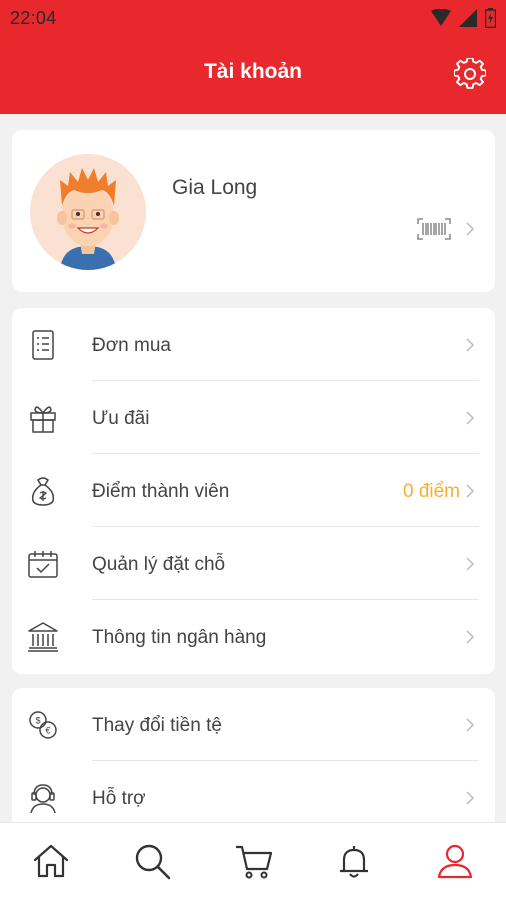  I want to click on profile-name: Gia Long, so click(215, 187).